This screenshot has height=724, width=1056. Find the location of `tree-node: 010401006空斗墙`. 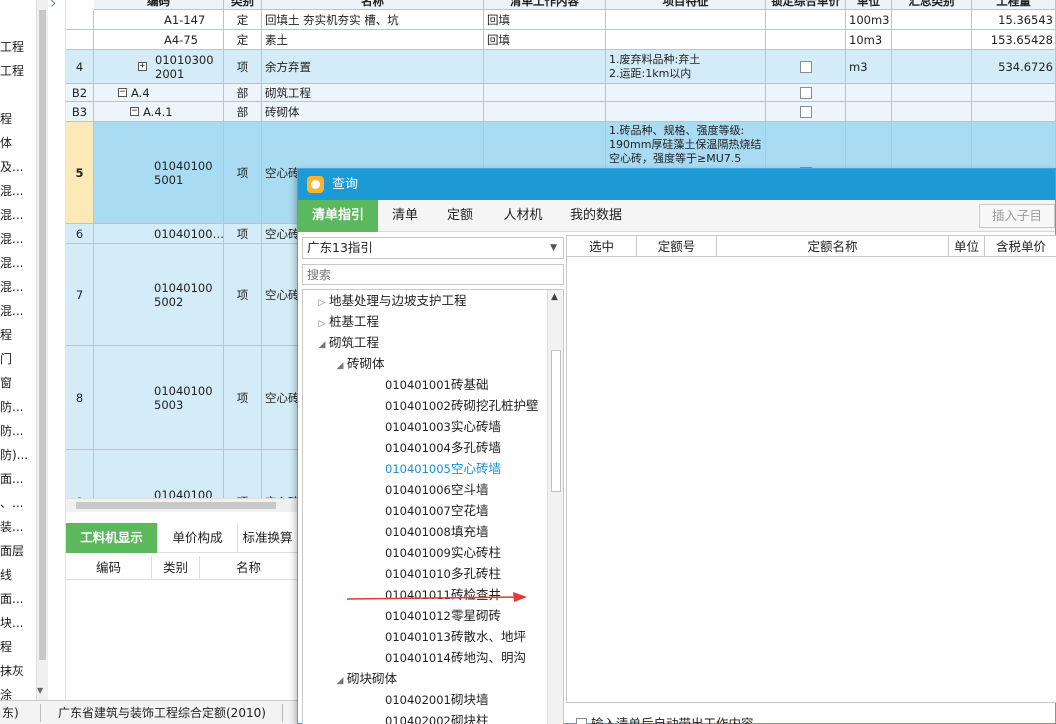

tree-node: 010401006空斗墙 is located at coordinates (437, 489).